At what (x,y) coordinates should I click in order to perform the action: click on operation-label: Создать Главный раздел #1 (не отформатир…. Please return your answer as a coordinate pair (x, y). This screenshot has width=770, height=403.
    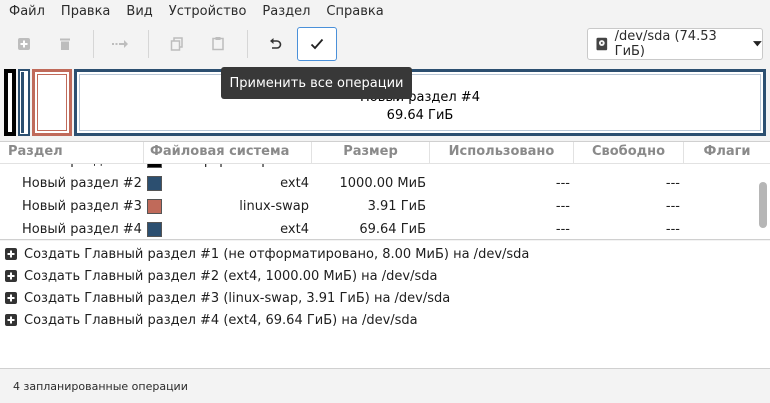
    Looking at the image, I should click on (277, 254).